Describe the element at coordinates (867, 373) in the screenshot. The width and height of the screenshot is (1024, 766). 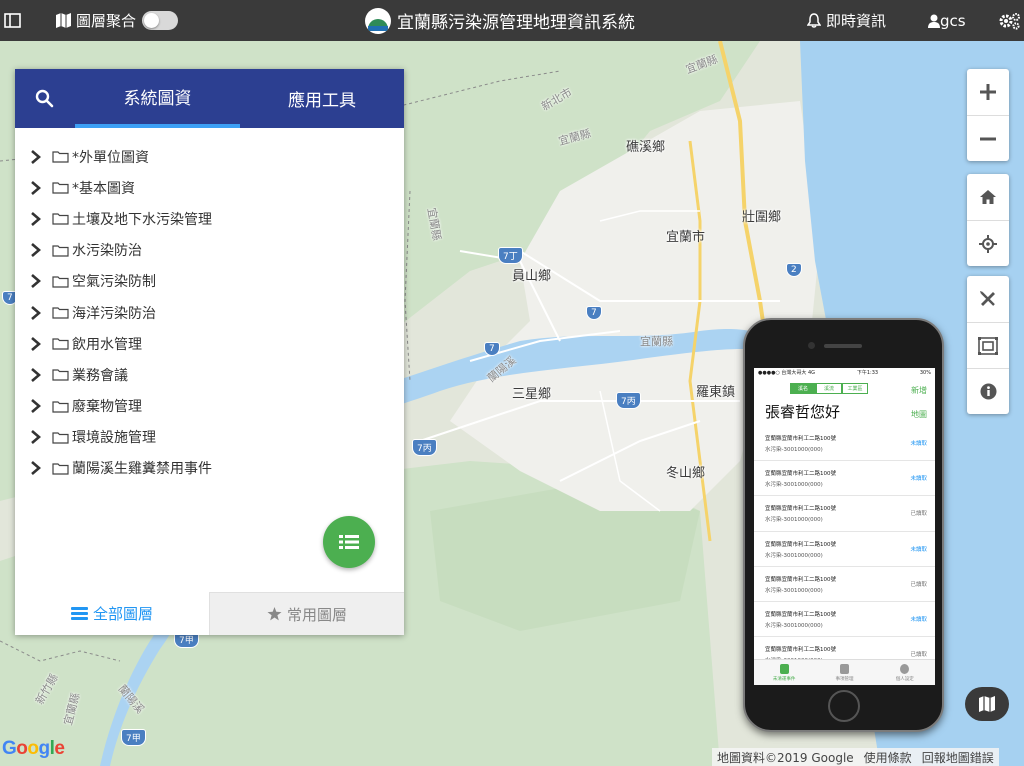
I see `time-text: 下午1:33` at that location.